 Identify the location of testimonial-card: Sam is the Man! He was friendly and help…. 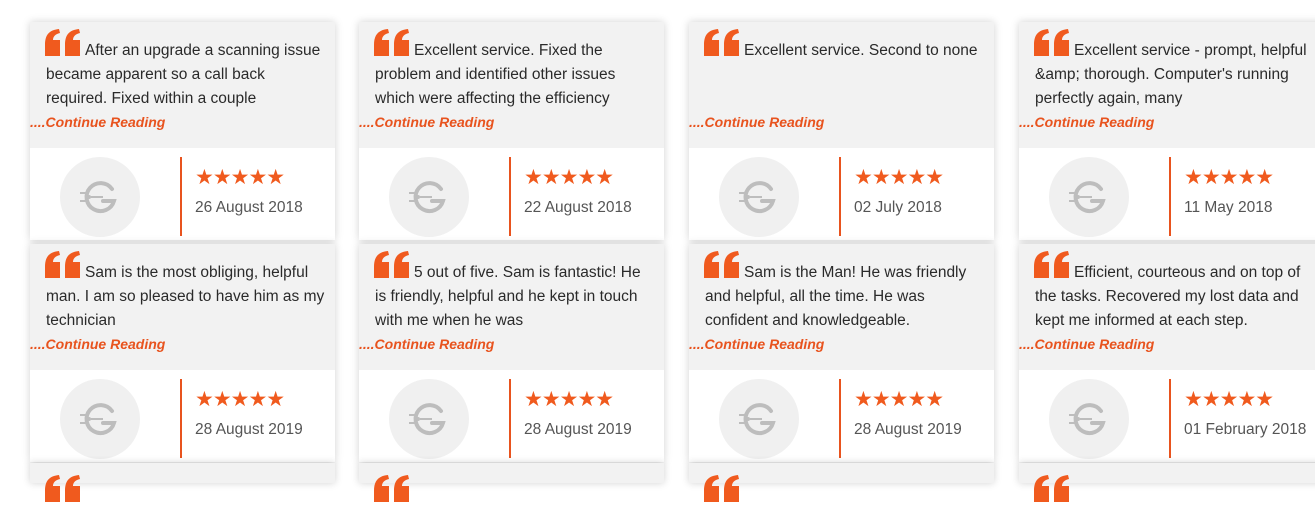
(841, 353).